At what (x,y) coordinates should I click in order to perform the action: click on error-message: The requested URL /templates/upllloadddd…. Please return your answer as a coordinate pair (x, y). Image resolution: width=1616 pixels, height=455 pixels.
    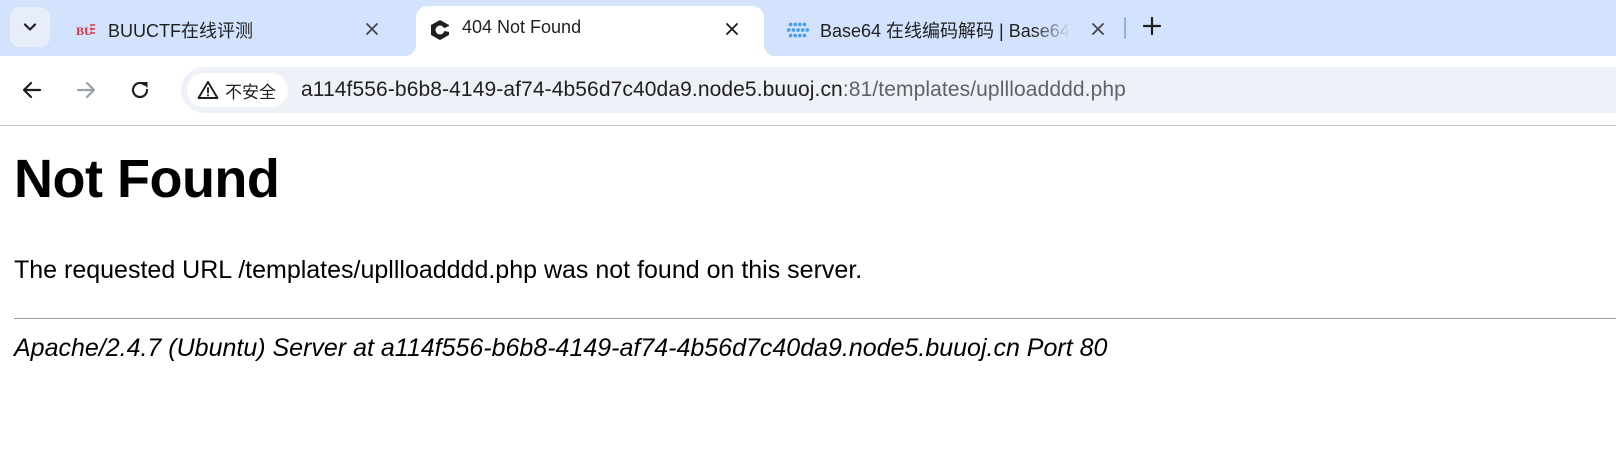
    Looking at the image, I should click on (438, 270).